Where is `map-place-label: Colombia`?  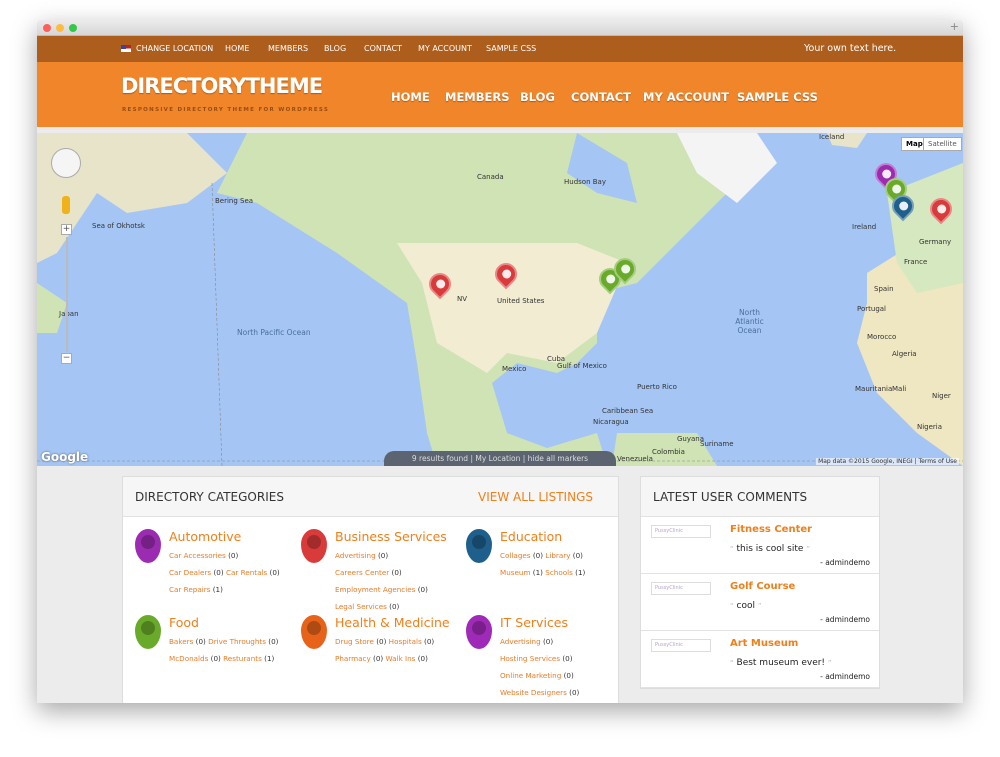
map-place-label: Colombia is located at coordinates (668, 452).